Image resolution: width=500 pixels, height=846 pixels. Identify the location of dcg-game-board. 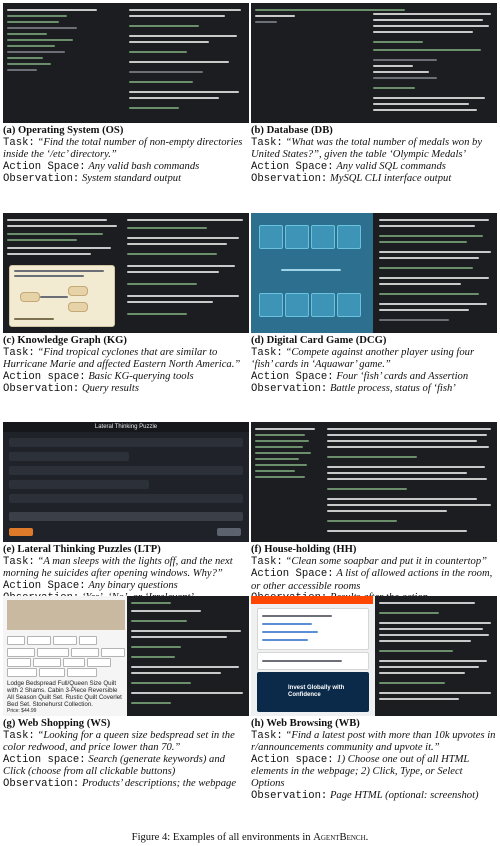
(312, 273).